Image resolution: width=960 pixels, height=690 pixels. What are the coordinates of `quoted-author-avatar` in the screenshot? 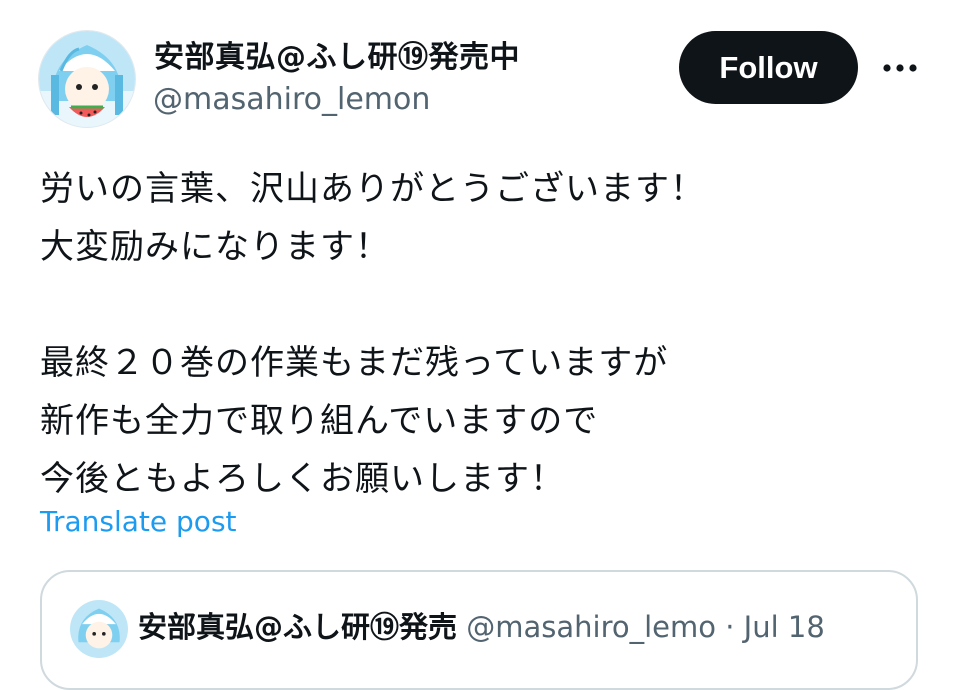 It's located at (99, 629).